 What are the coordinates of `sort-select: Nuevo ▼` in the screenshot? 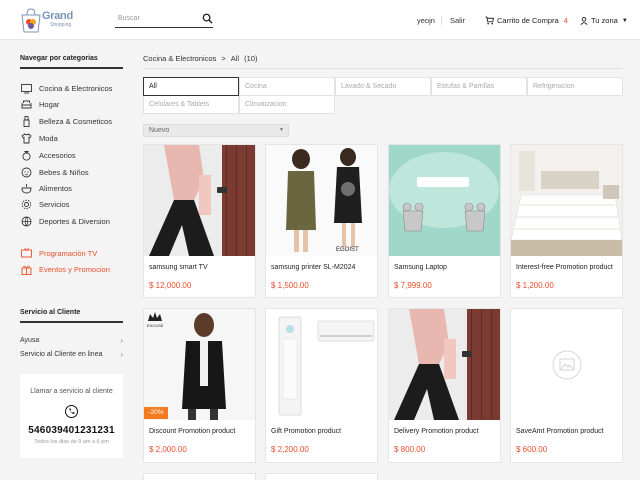 It's located at (216, 130).